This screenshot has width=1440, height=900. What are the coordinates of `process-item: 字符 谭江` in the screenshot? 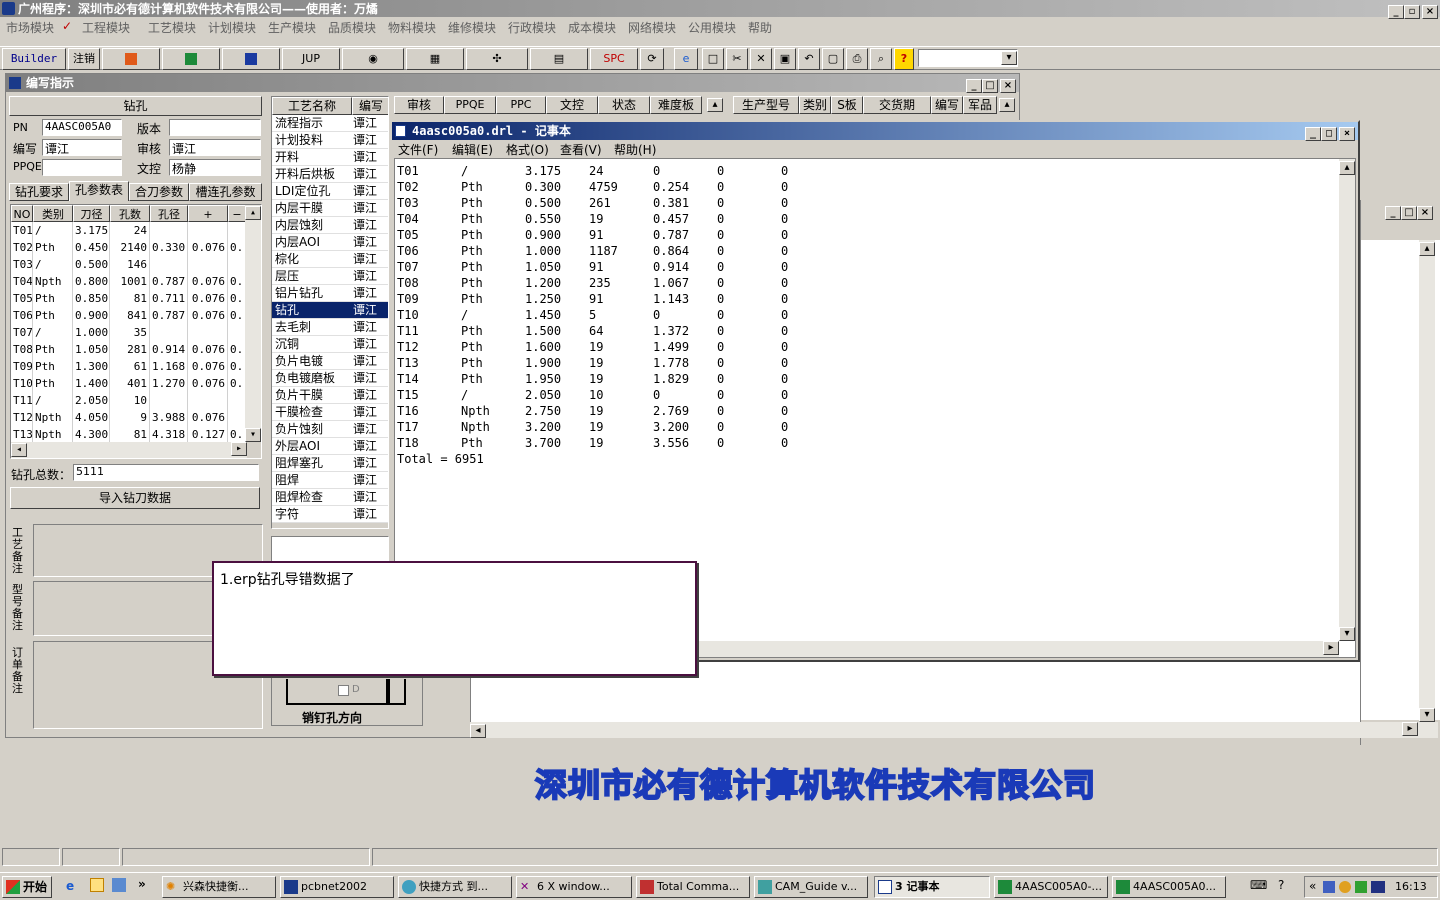 It's located at (330, 514).